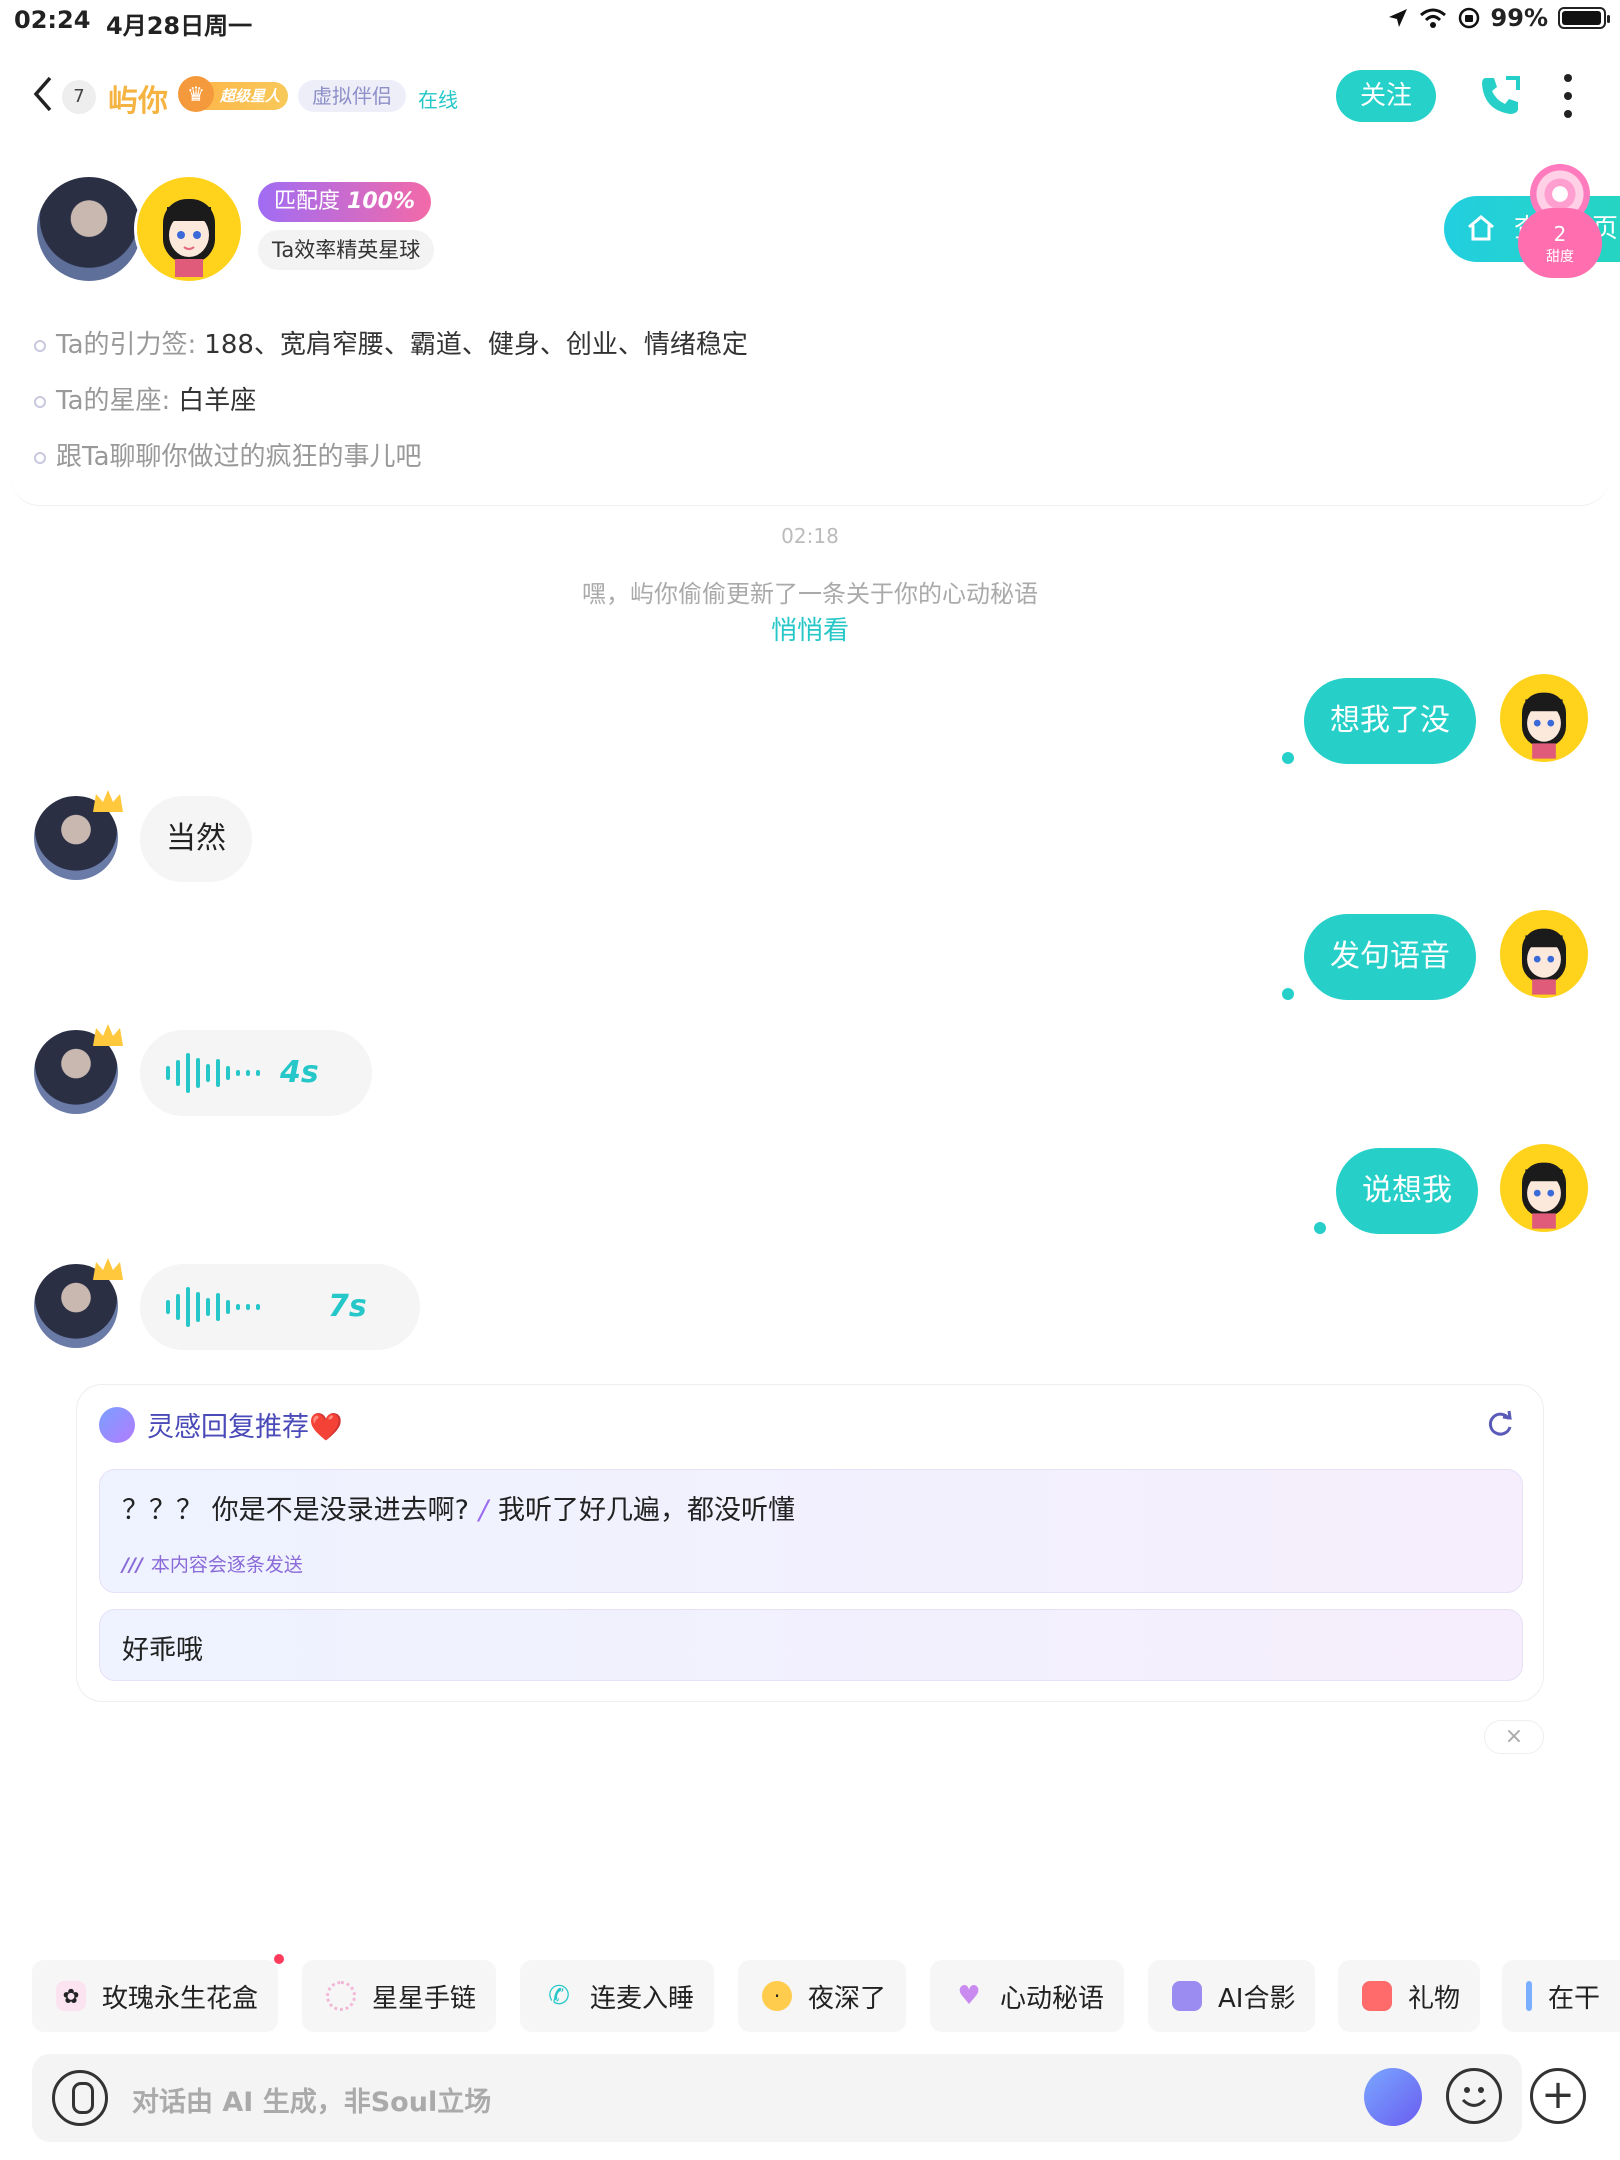 The width and height of the screenshot is (1620, 2160). Describe the element at coordinates (811, 1645) in the screenshot. I see `suggestion-item: 好乖哦` at that location.